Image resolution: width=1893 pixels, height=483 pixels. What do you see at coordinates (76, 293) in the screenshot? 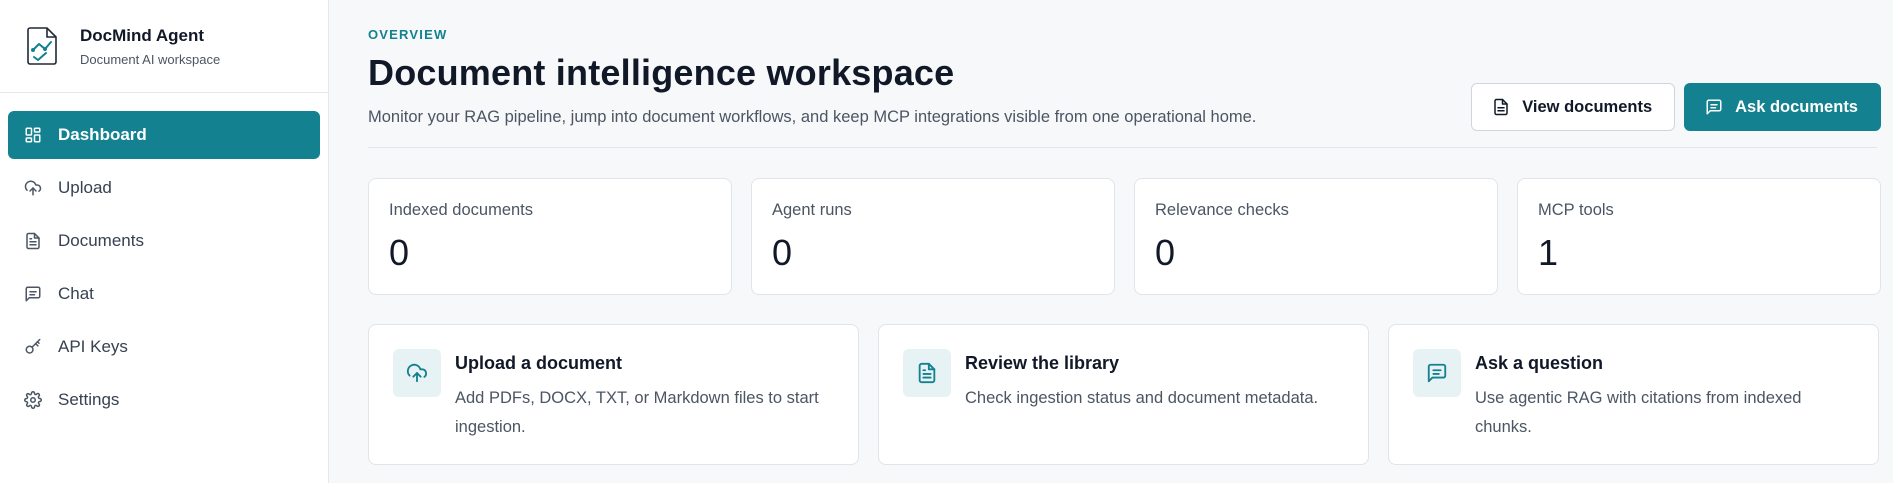
I see `sidebar-item-label: Chat` at bounding box center [76, 293].